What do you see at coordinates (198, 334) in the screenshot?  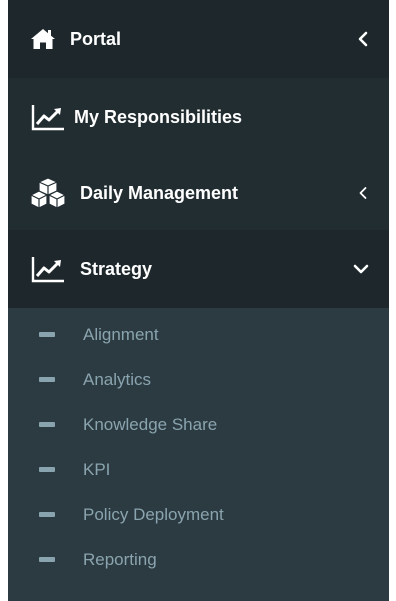 I see `submenu-item-alignment: Alignment` at bounding box center [198, 334].